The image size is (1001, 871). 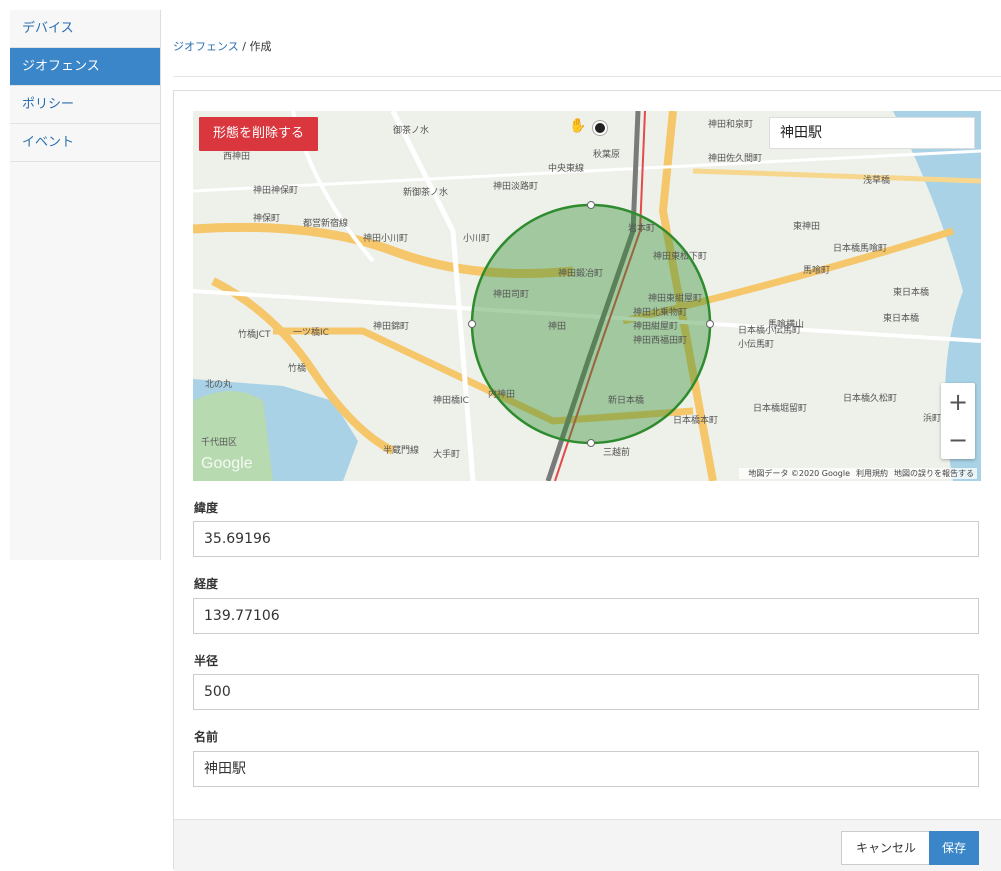 I want to click on cancel-button: キャンセル, so click(x=886, y=848).